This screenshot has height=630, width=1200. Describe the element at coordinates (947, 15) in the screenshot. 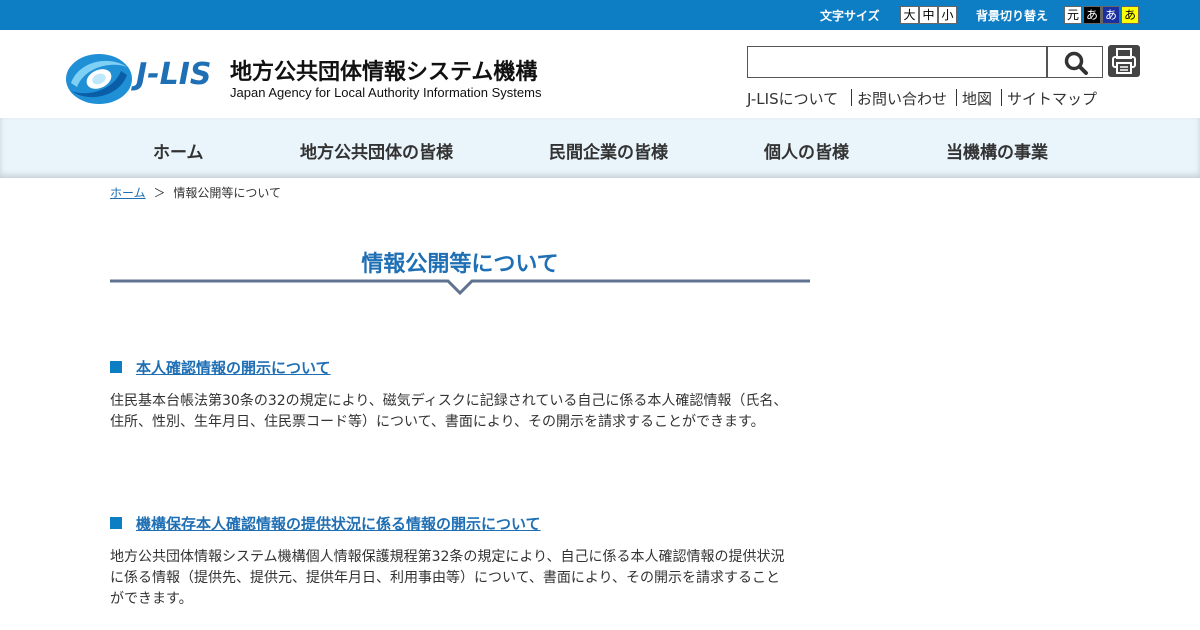

I see `font-size-small-button: 小` at that location.